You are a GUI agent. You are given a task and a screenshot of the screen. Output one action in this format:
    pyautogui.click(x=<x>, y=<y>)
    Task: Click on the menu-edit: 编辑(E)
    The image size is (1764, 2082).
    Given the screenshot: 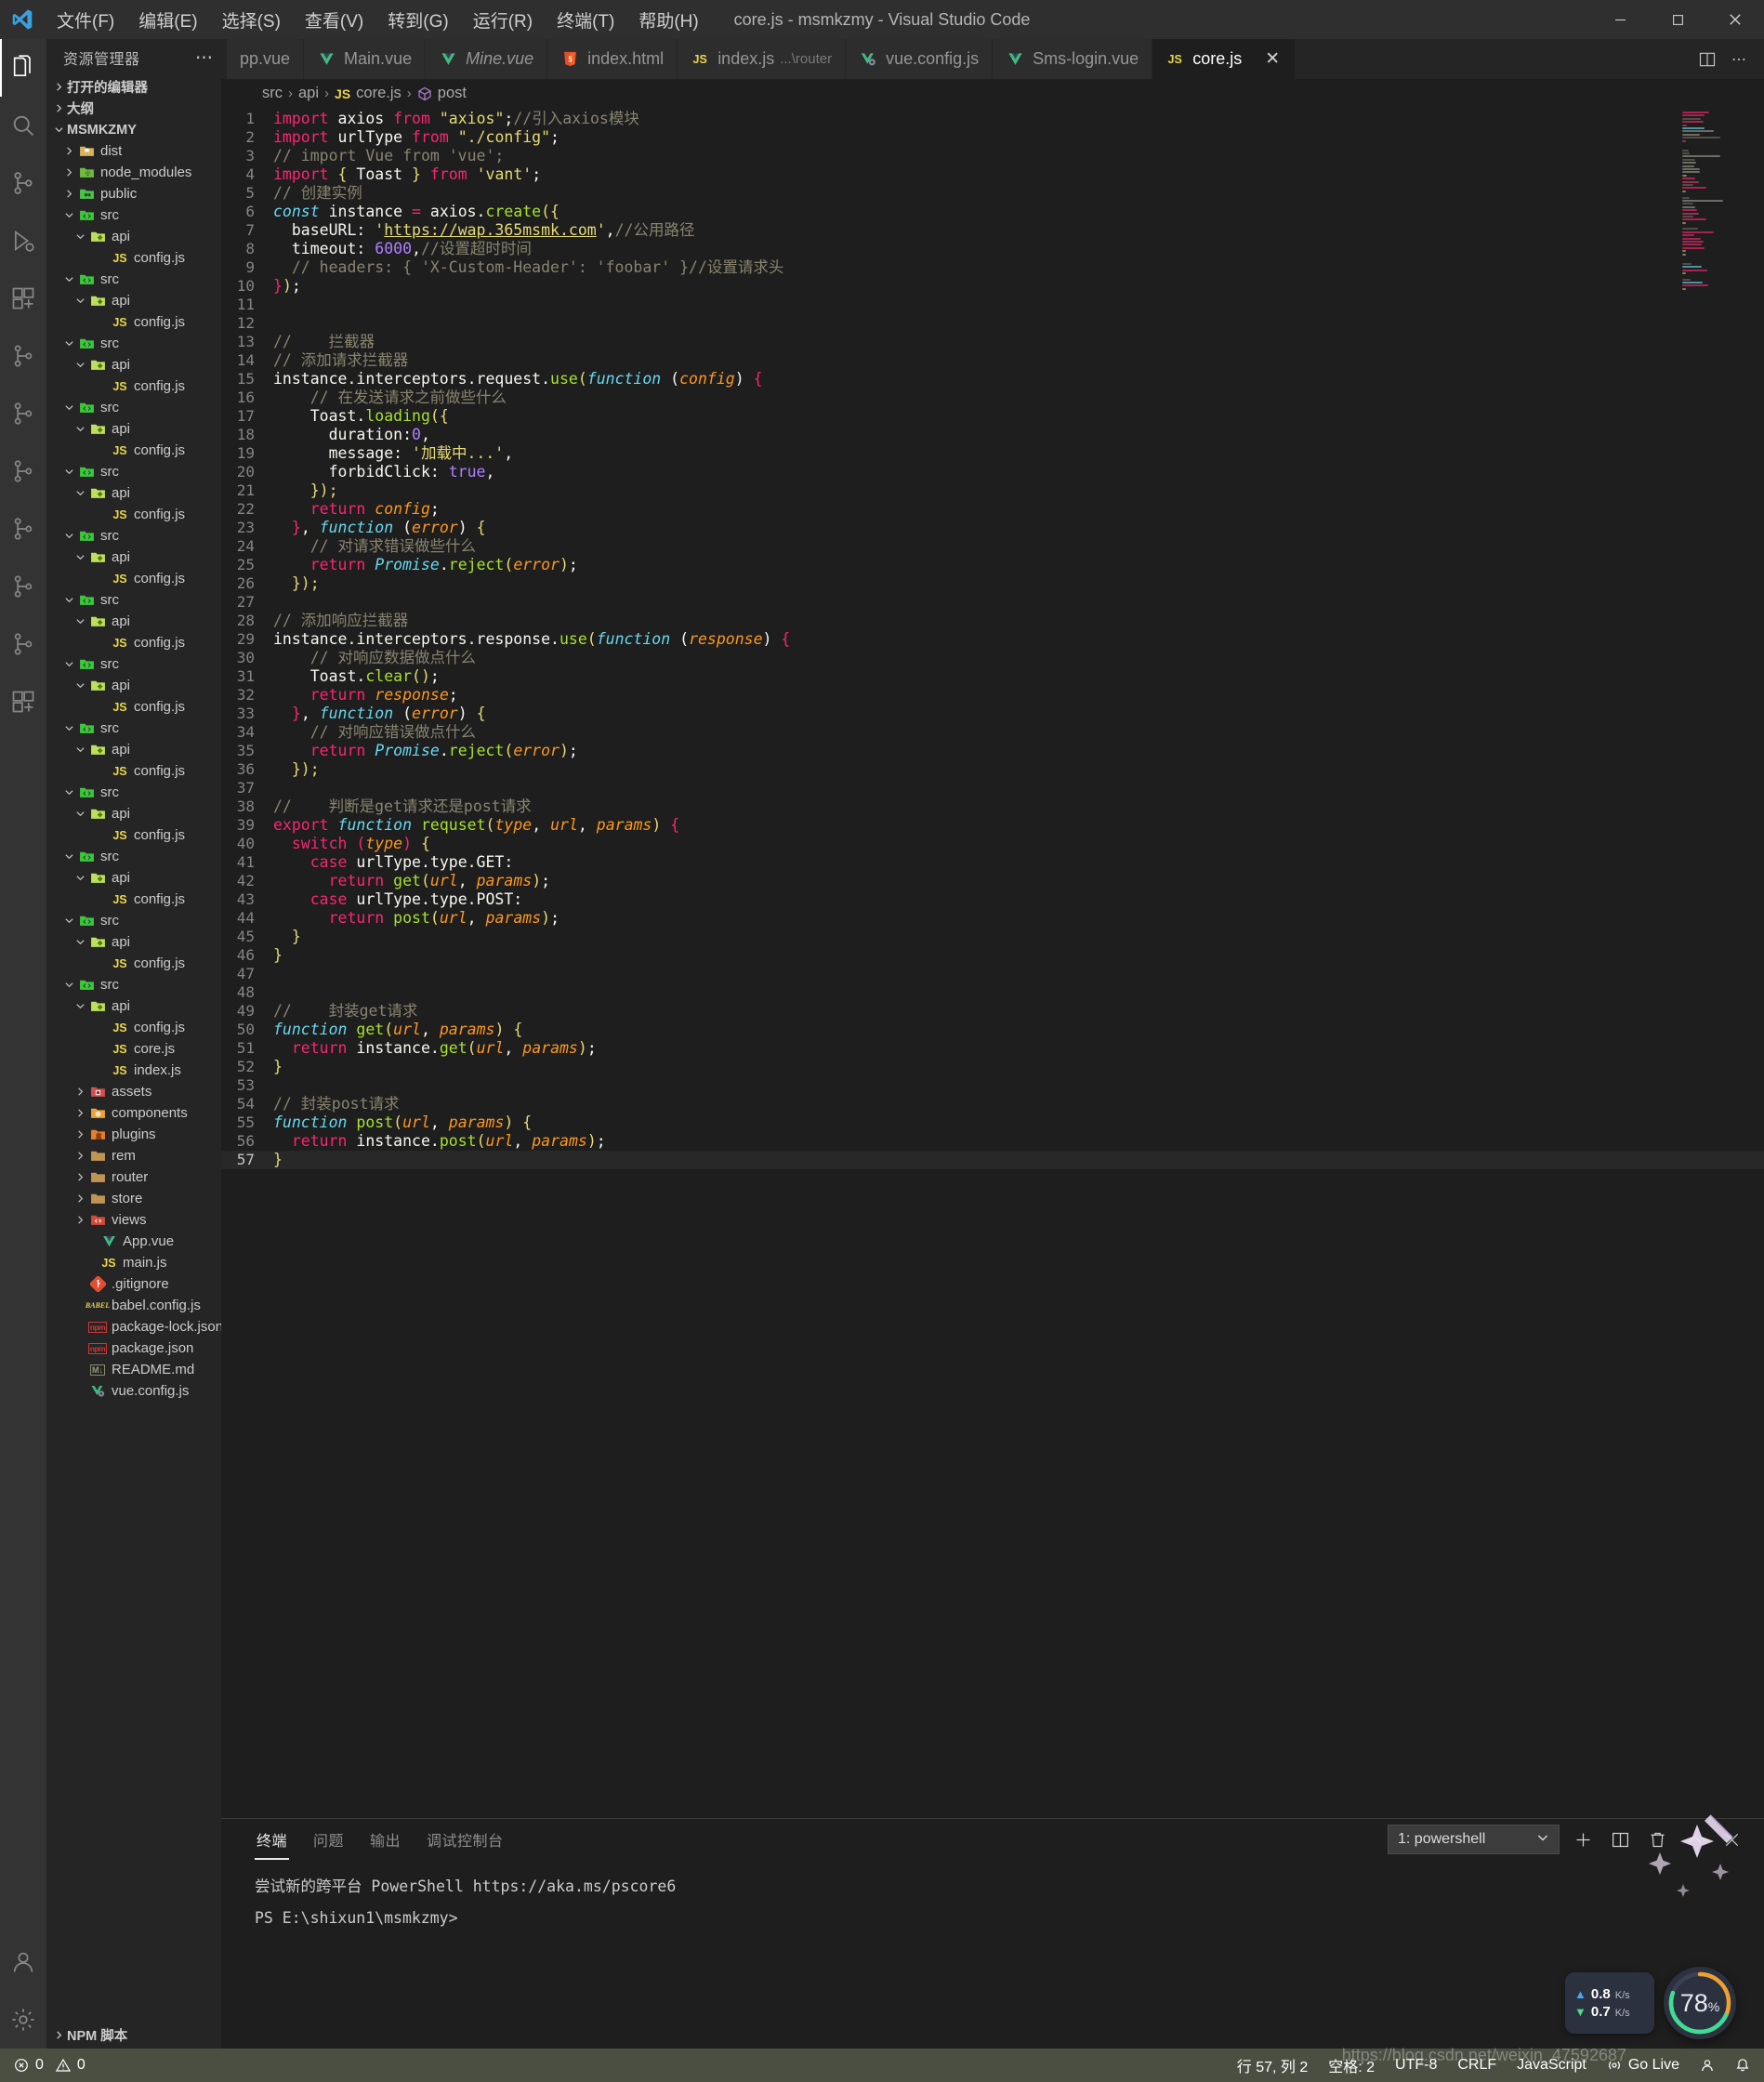 What is the action you would take?
    pyautogui.click(x=167, y=20)
    